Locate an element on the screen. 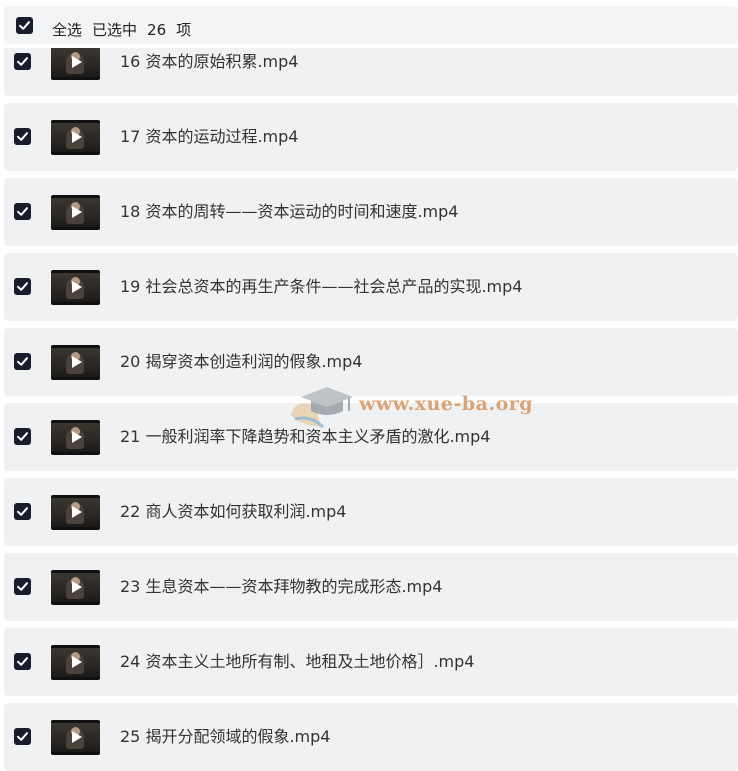  selected-prefix: 已选中 is located at coordinates (115, 30).